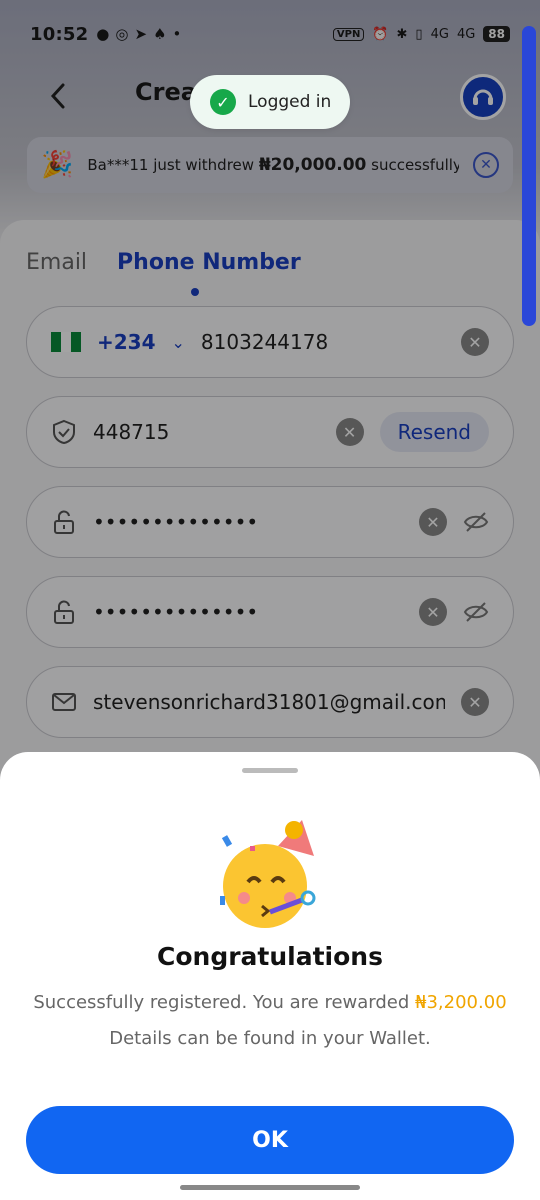  Describe the element at coordinates (270, 1140) in the screenshot. I see `ok-button: OK` at that location.